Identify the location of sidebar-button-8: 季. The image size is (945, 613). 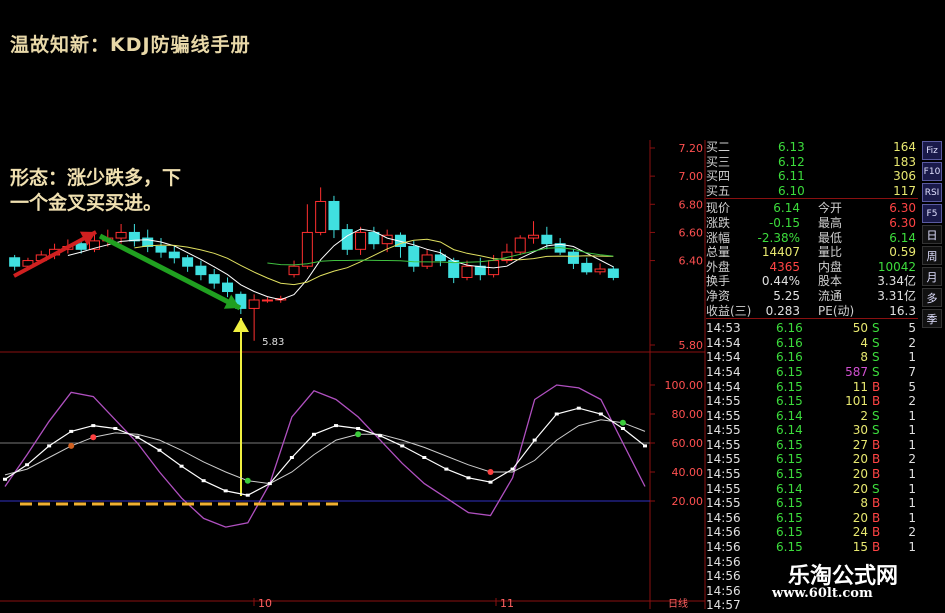
(932, 318).